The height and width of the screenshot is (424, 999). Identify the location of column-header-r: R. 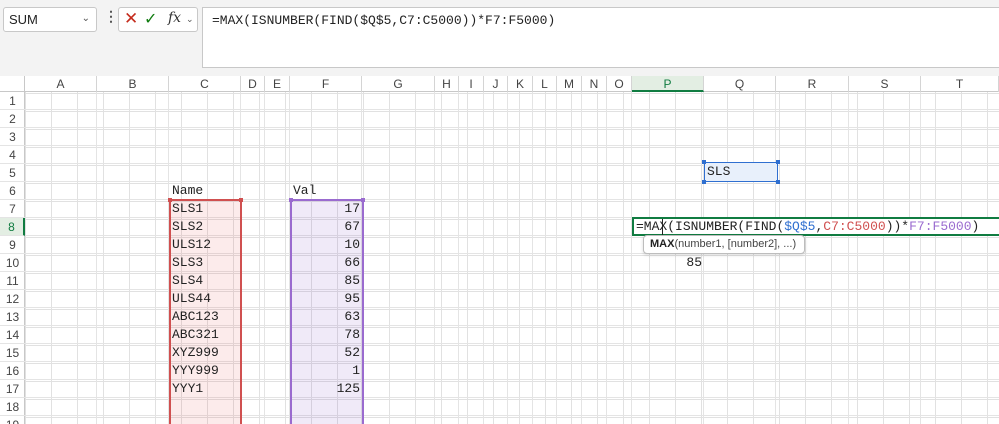
(812, 84).